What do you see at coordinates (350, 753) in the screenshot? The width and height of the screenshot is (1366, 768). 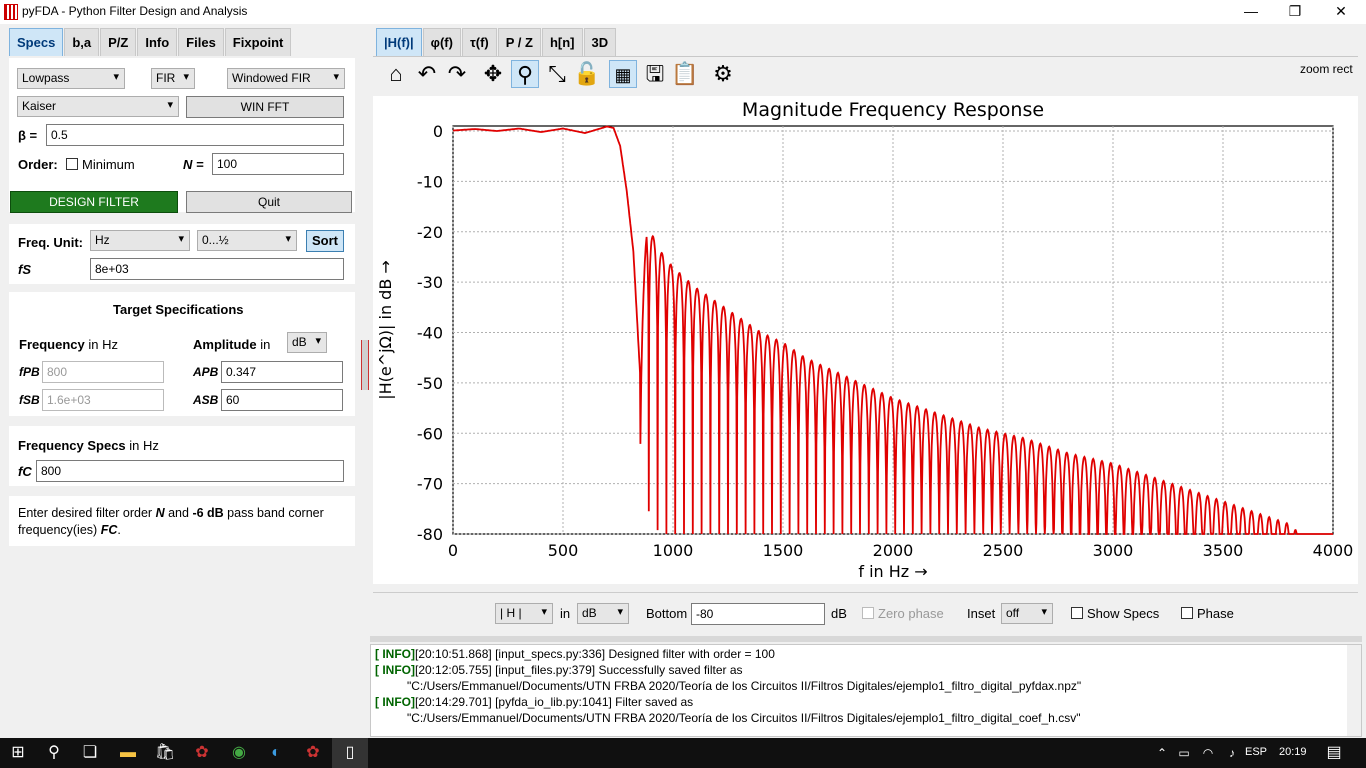 I see `document-icon: ▯` at bounding box center [350, 753].